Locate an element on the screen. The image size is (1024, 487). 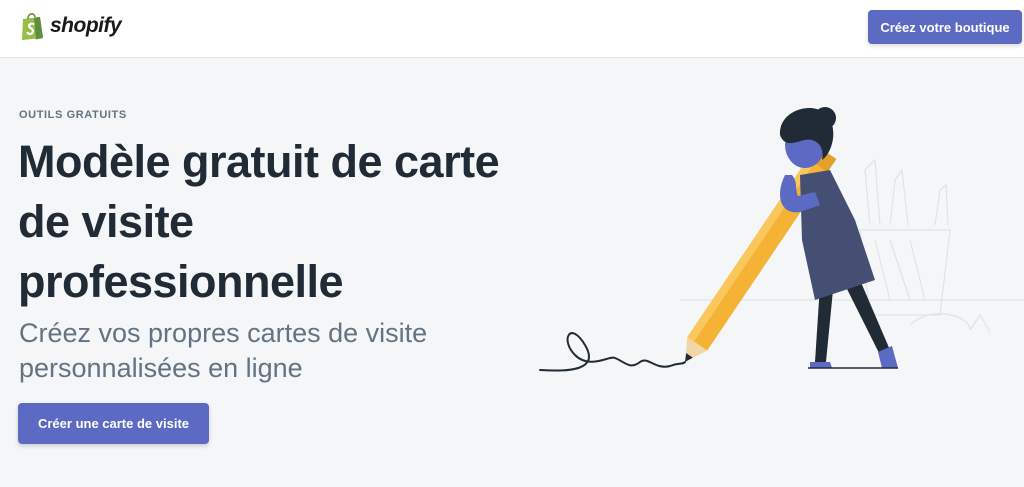
title-line: Modèle gratuit de carte is located at coordinates (259, 161).